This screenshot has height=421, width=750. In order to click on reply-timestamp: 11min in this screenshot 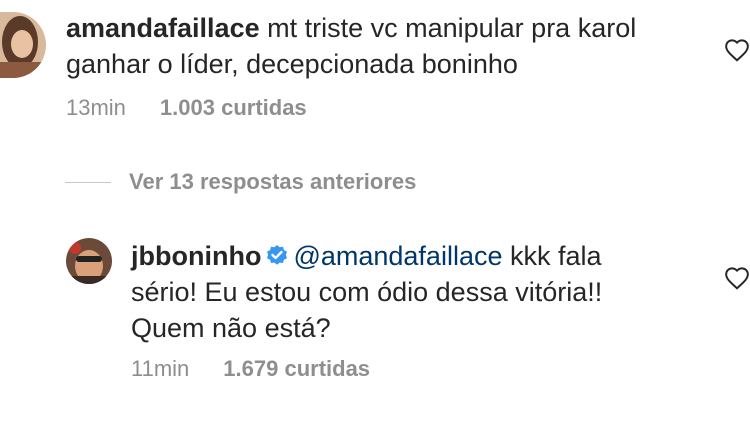, I will do `click(160, 368)`.